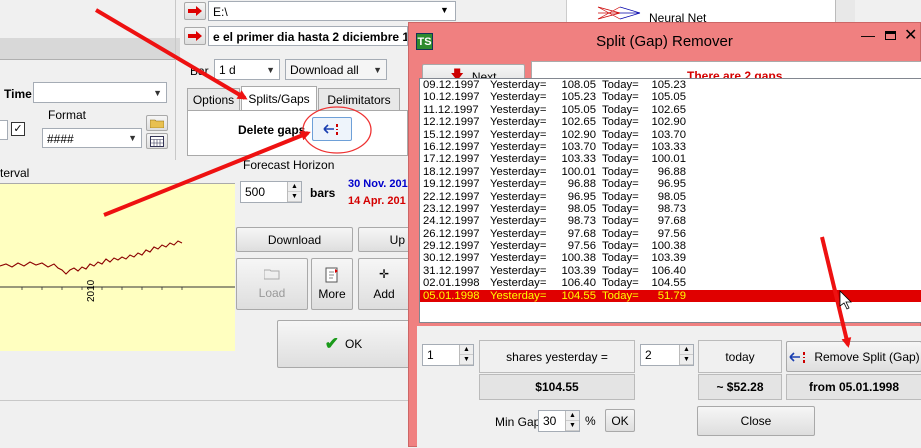  What do you see at coordinates (289, 165) in the screenshot?
I see `forecast-label: Forecast Horizon` at bounding box center [289, 165].